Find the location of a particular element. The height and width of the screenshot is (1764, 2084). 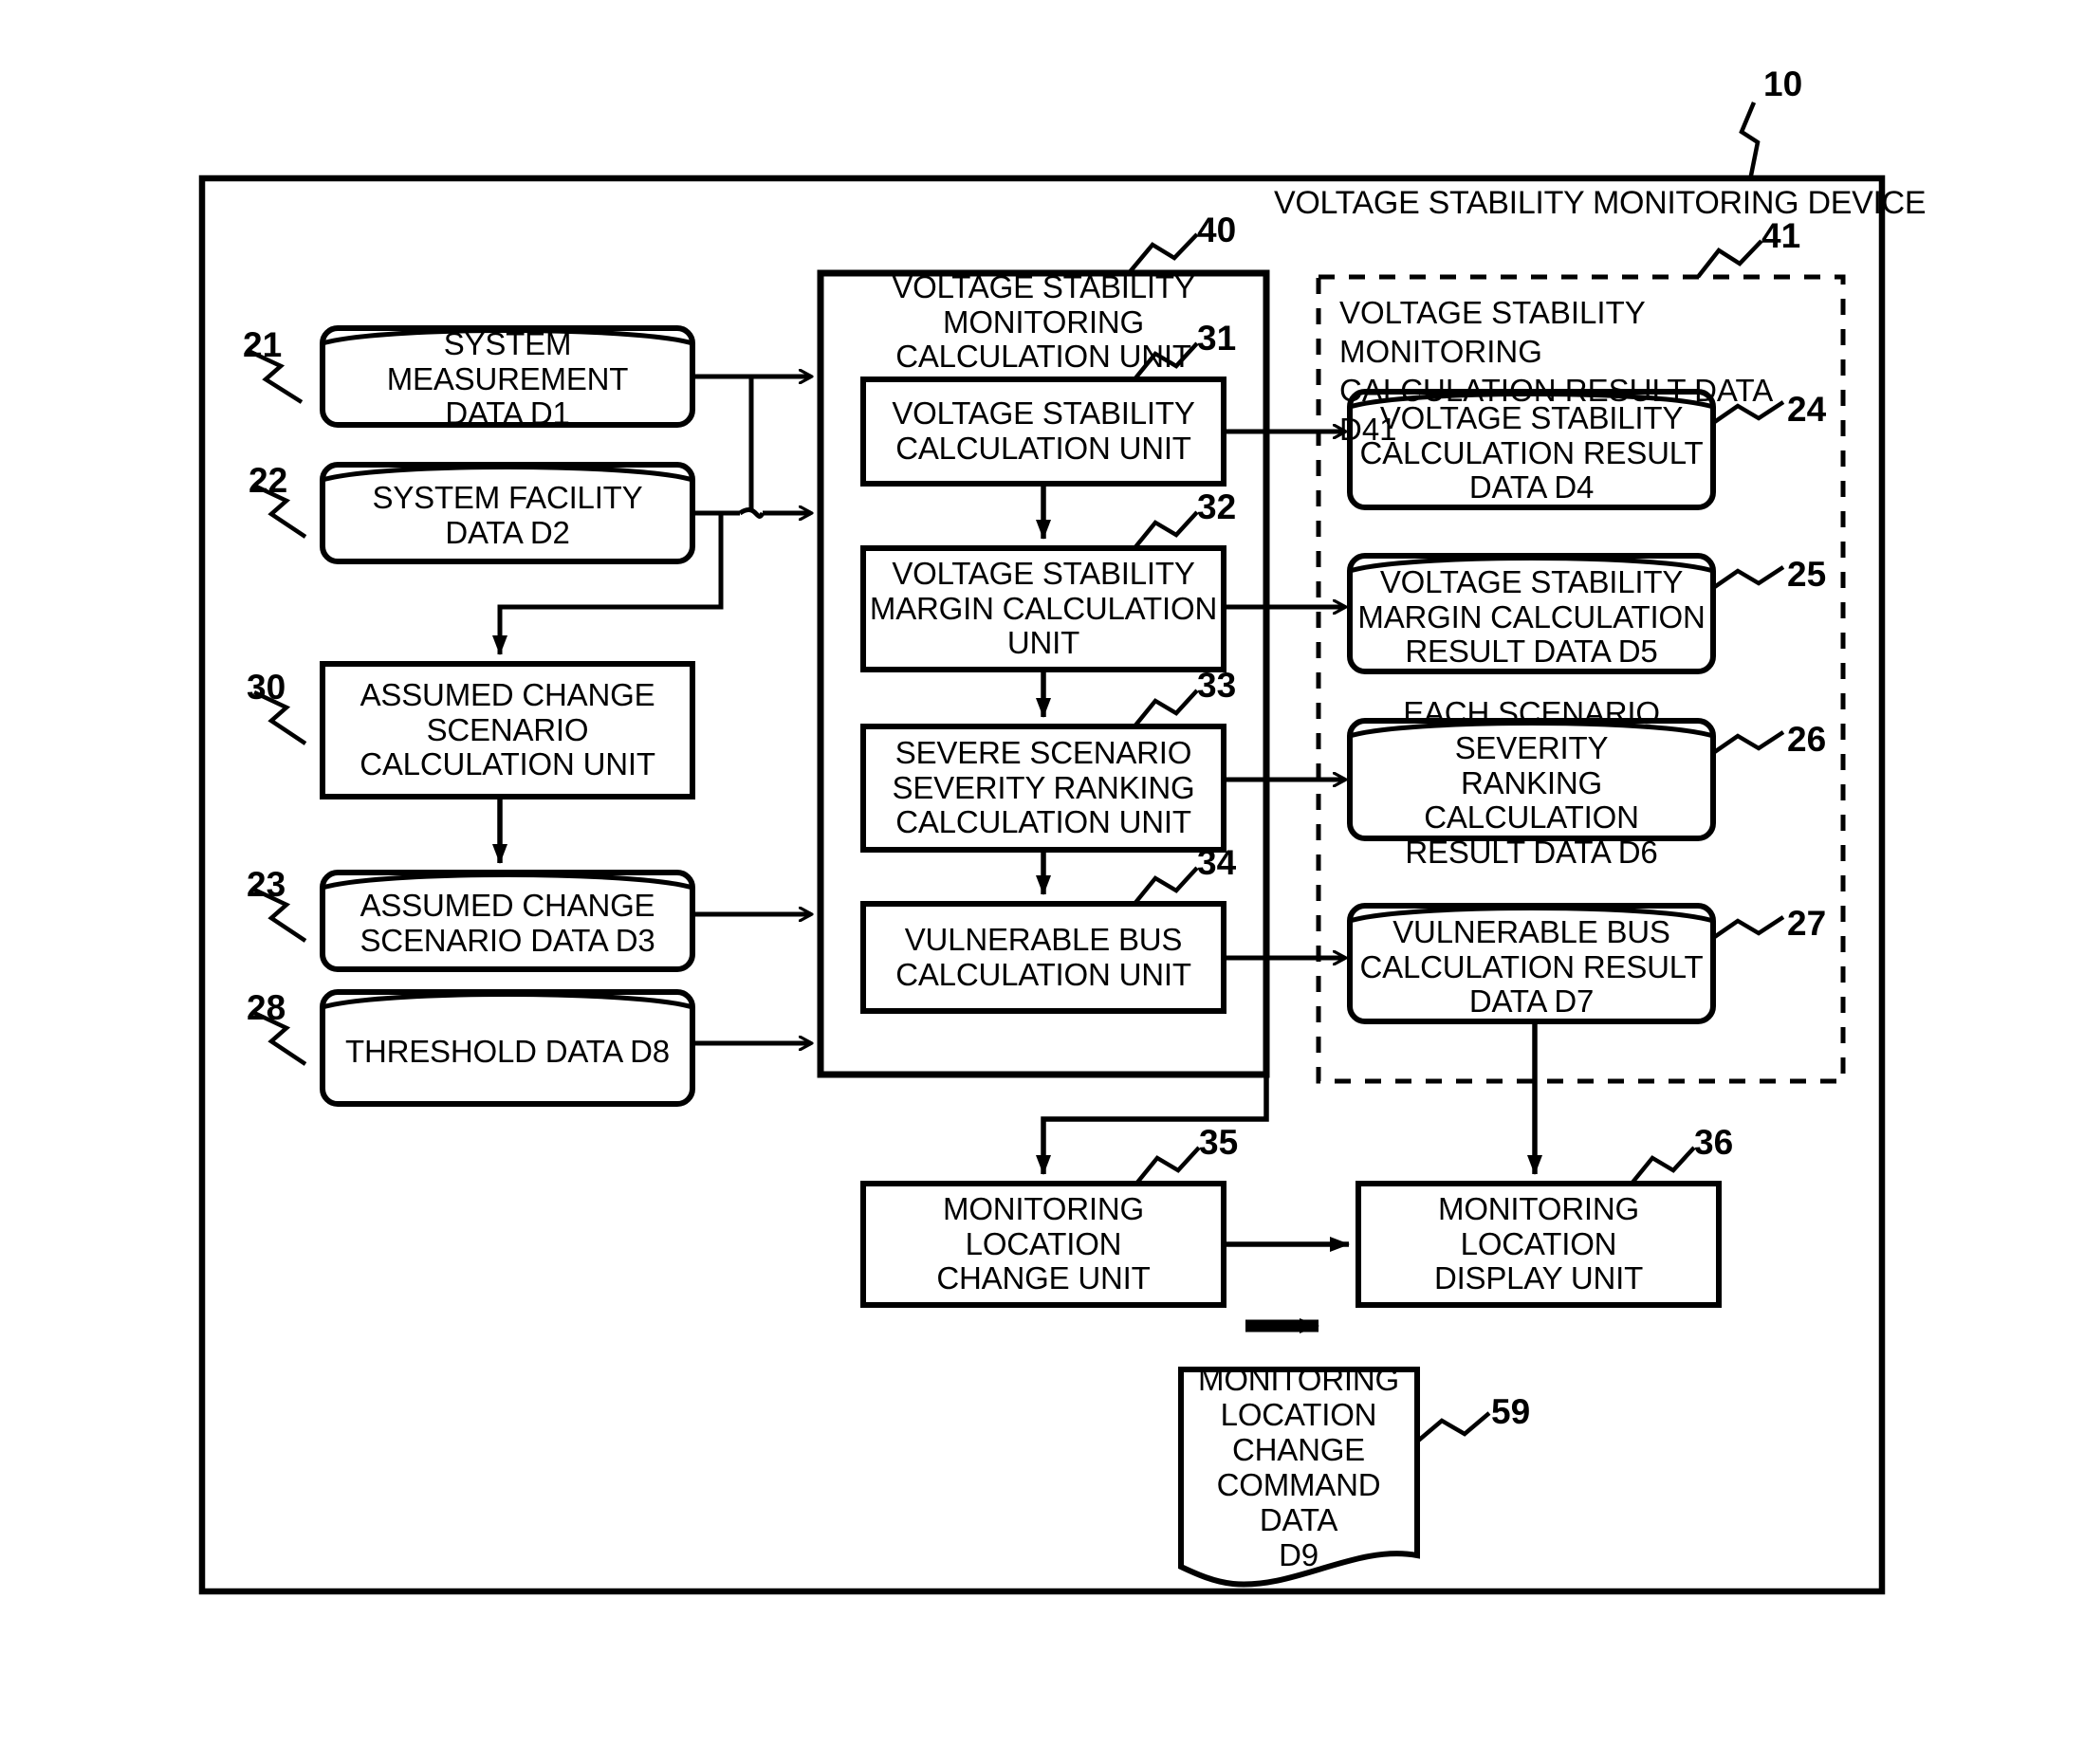

store-system-facility-data: SYSTEM FACILITY DATA D2 is located at coordinates (507, 515).